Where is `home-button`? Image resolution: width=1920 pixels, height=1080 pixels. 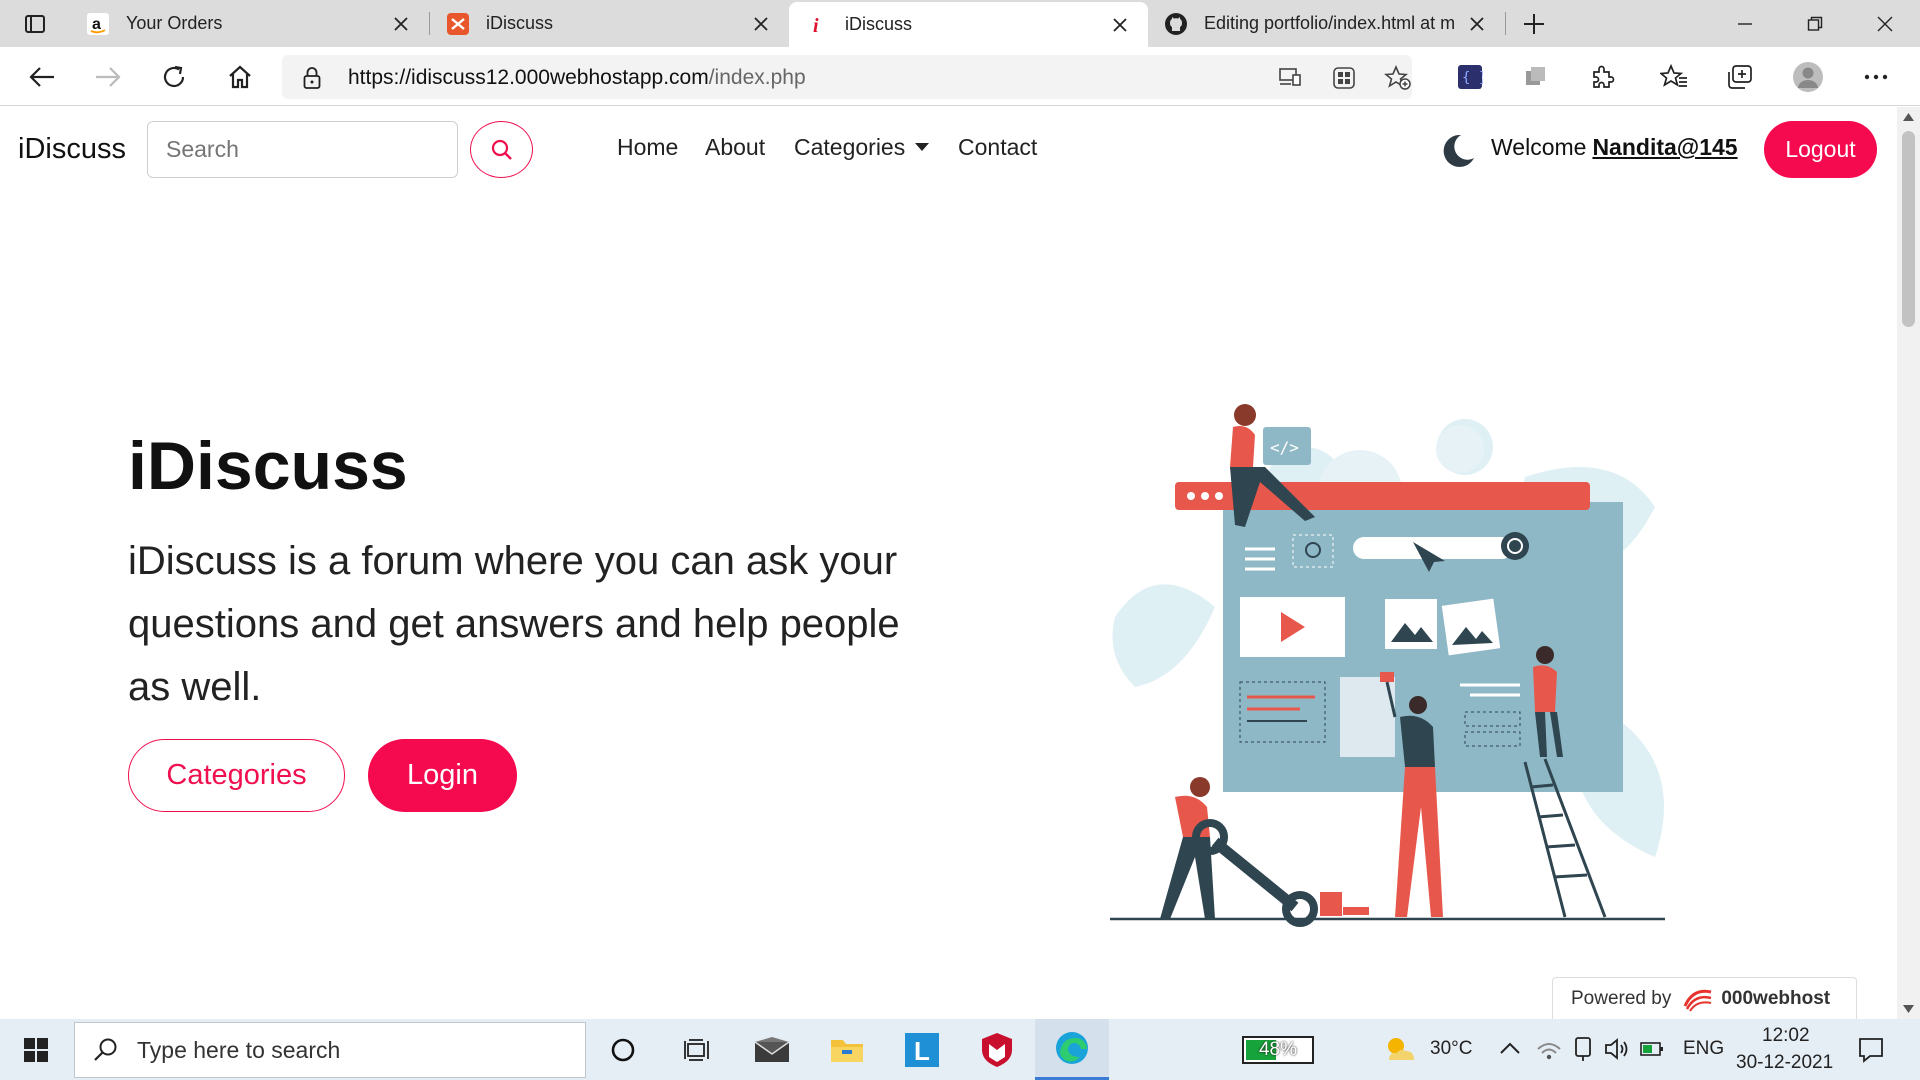
home-button is located at coordinates (240, 77).